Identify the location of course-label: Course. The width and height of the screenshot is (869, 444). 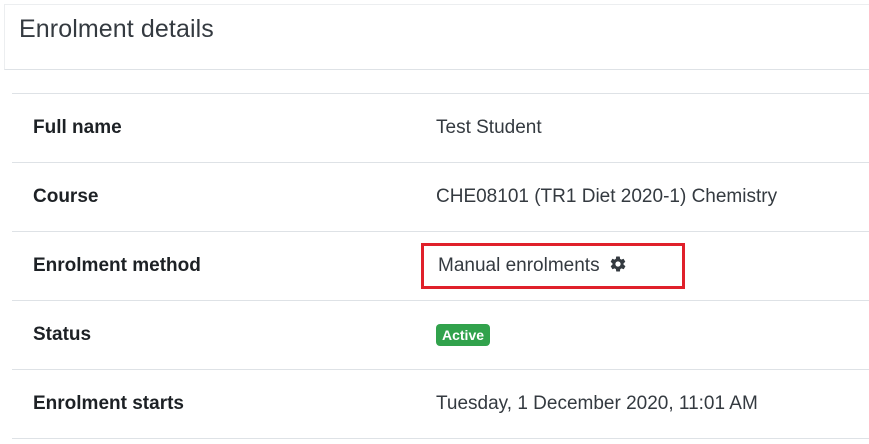
(66, 196).